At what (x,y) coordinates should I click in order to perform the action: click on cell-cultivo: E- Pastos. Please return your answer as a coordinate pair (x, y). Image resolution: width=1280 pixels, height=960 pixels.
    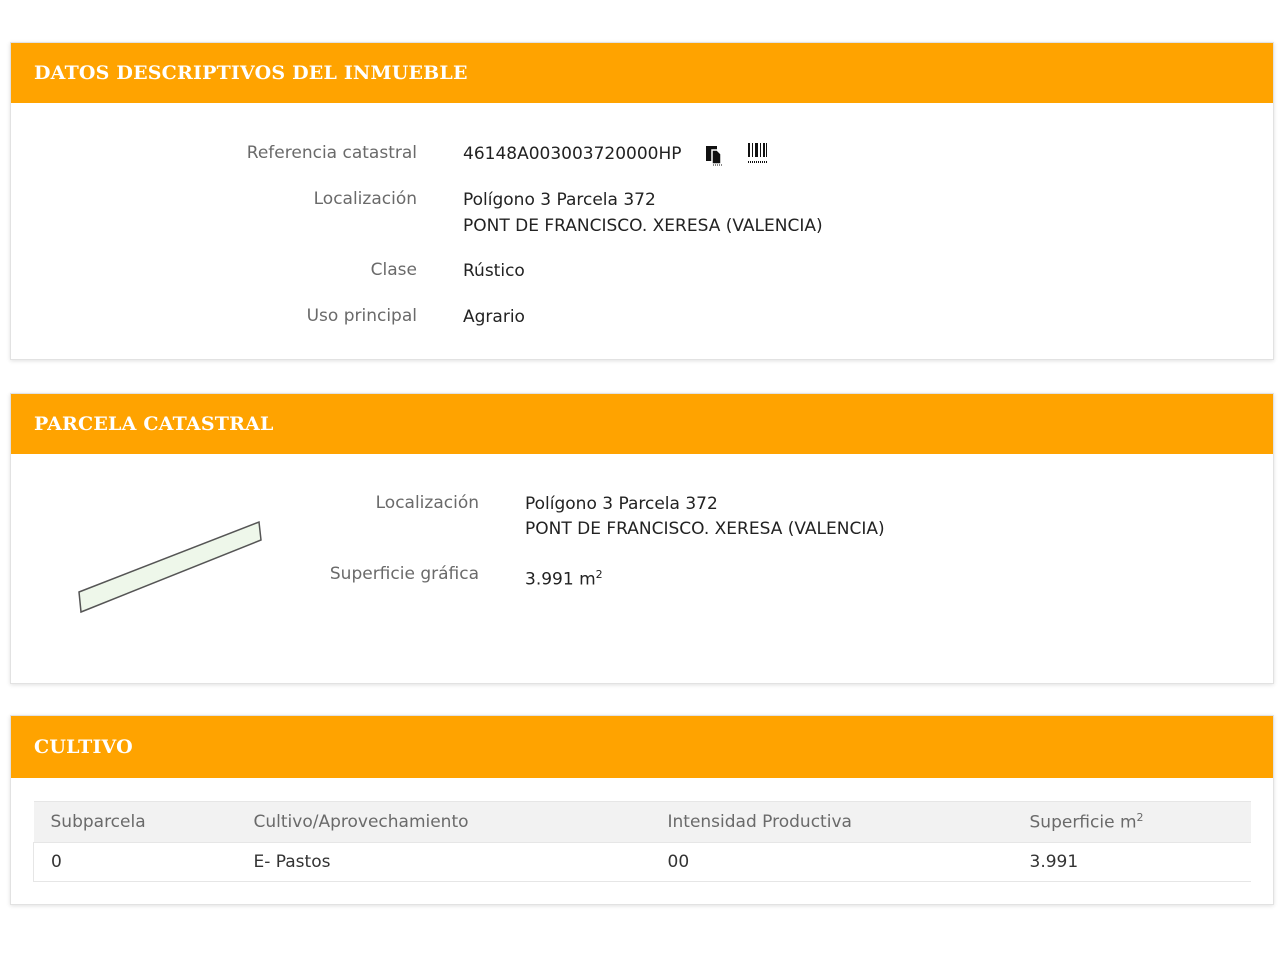
    Looking at the image, I should click on (443, 862).